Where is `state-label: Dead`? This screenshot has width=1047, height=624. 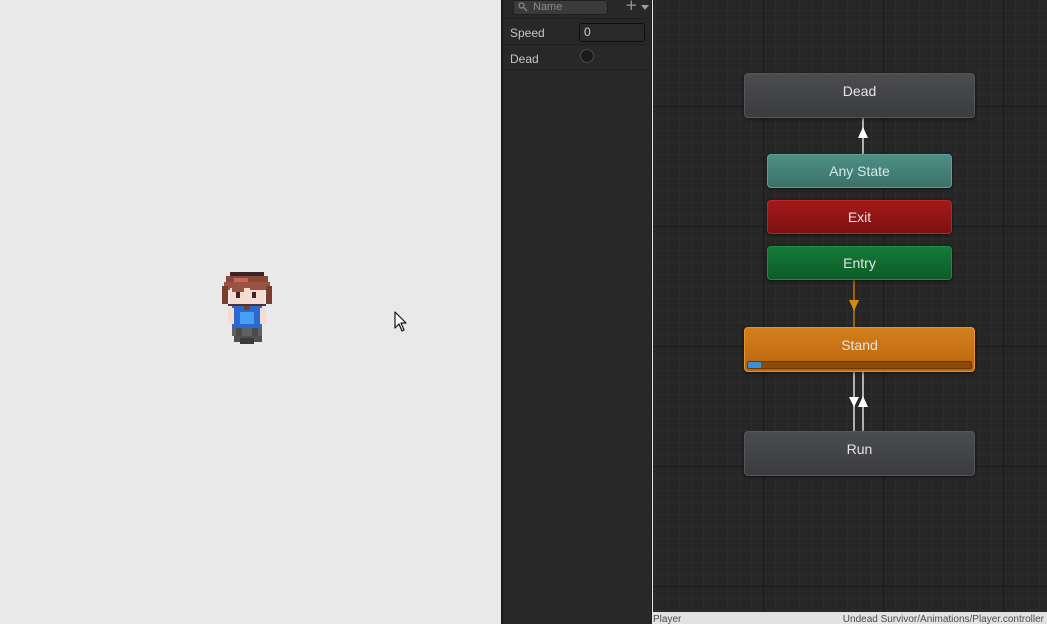 state-label: Dead is located at coordinates (859, 91).